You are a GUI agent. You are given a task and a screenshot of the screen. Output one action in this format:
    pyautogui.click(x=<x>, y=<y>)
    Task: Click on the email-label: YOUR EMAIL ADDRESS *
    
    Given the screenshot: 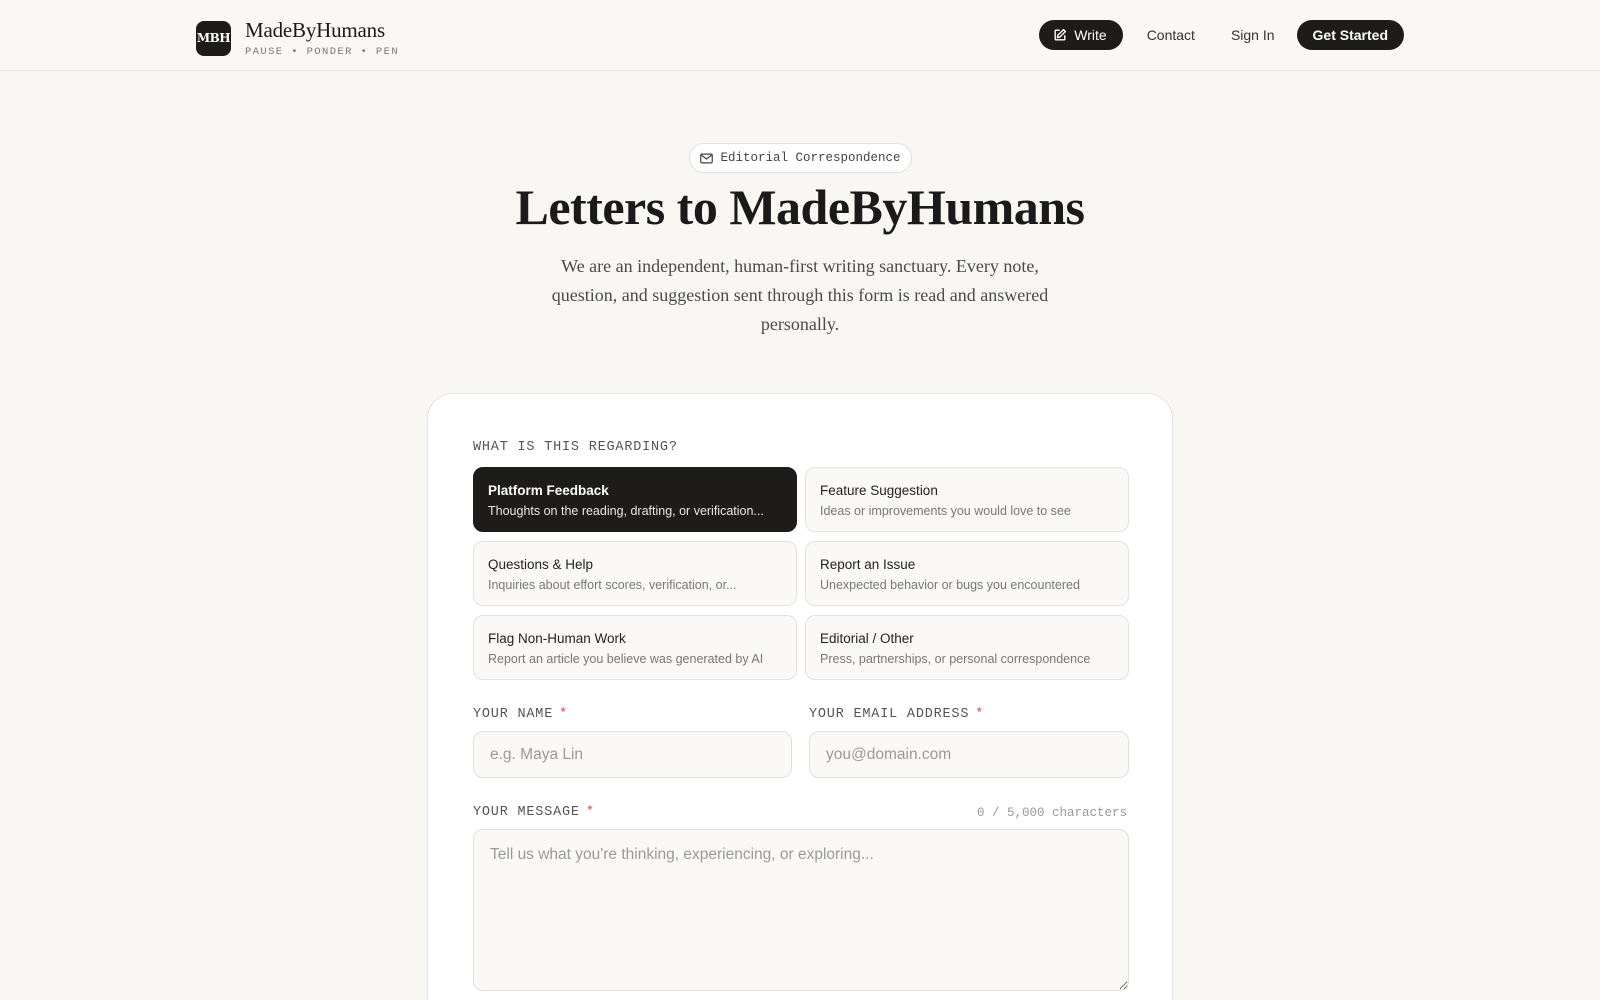 What is the action you would take?
    pyautogui.click(x=896, y=714)
    